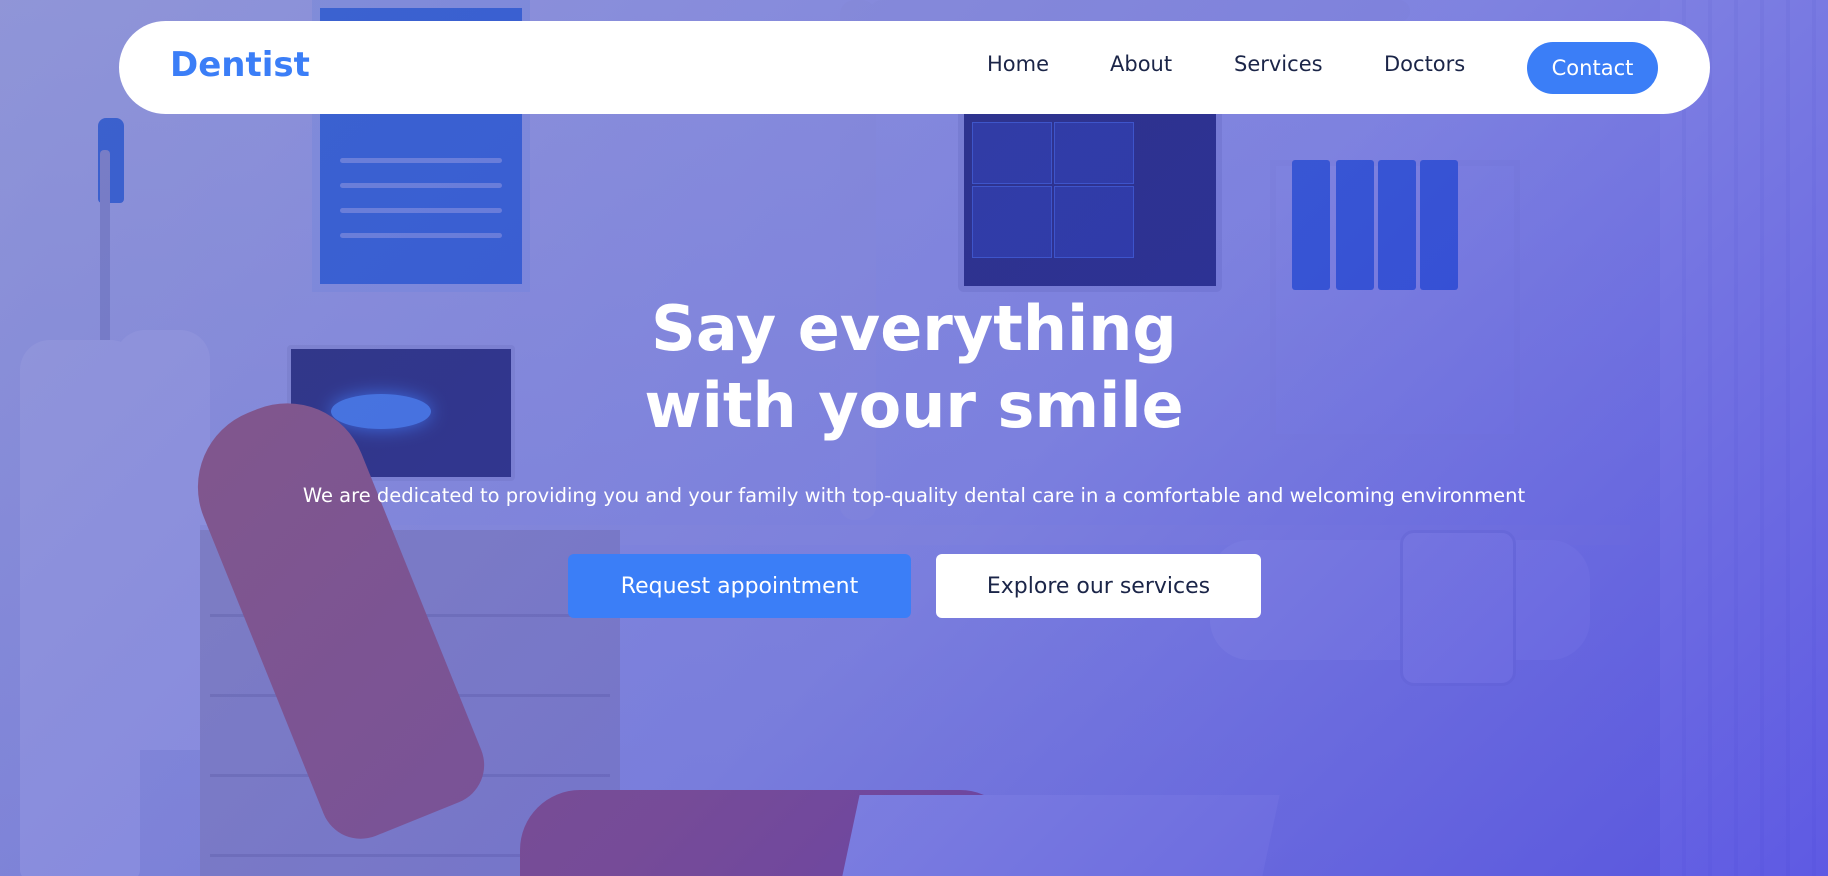  Describe the element at coordinates (1098, 586) in the screenshot. I see `explore-services-button: Explore our services` at that location.